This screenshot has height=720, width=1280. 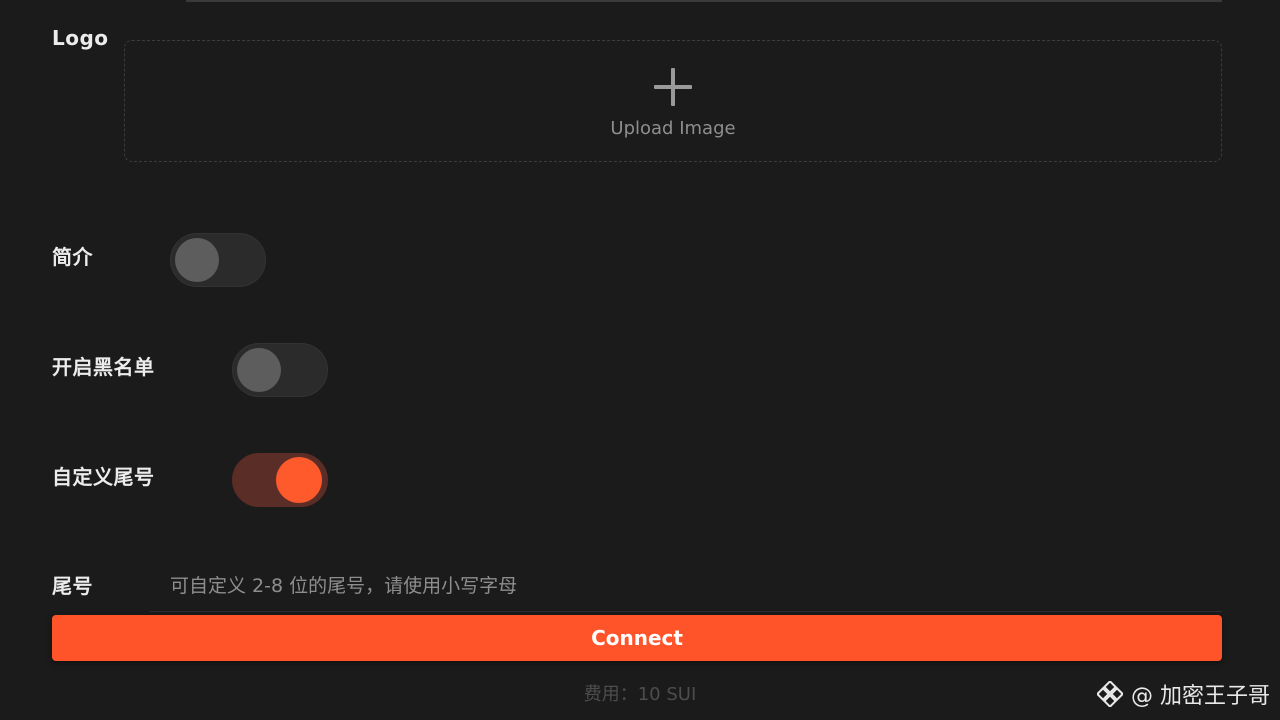 What do you see at coordinates (704, 1) in the screenshot?
I see `section-divider` at bounding box center [704, 1].